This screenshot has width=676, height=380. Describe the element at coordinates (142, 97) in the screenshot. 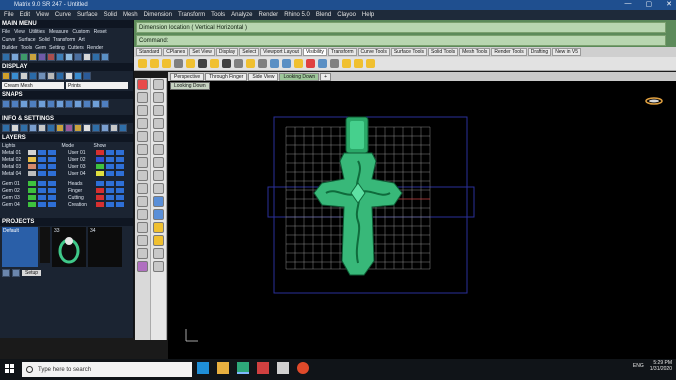

I see `point-icon` at that location.